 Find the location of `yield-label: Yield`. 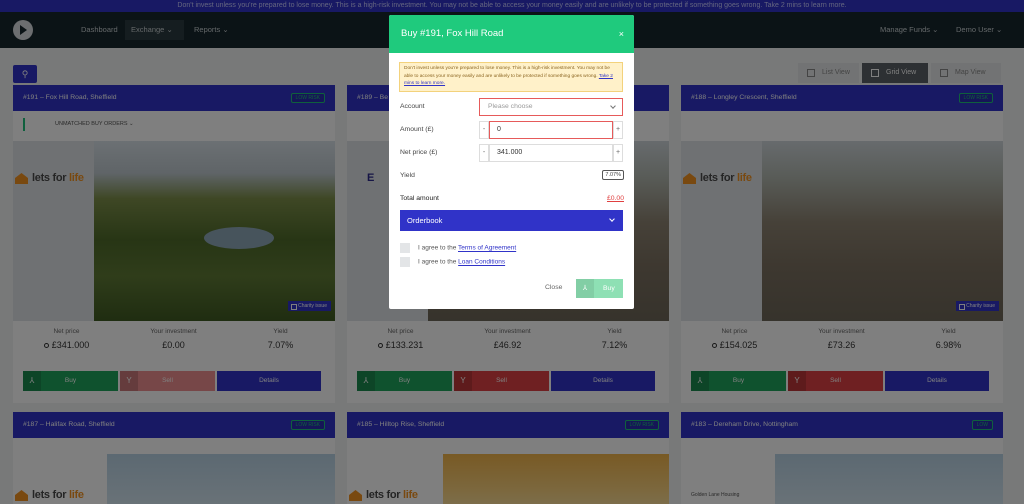

yield-label: Yield is located at coordinates (407, 175).